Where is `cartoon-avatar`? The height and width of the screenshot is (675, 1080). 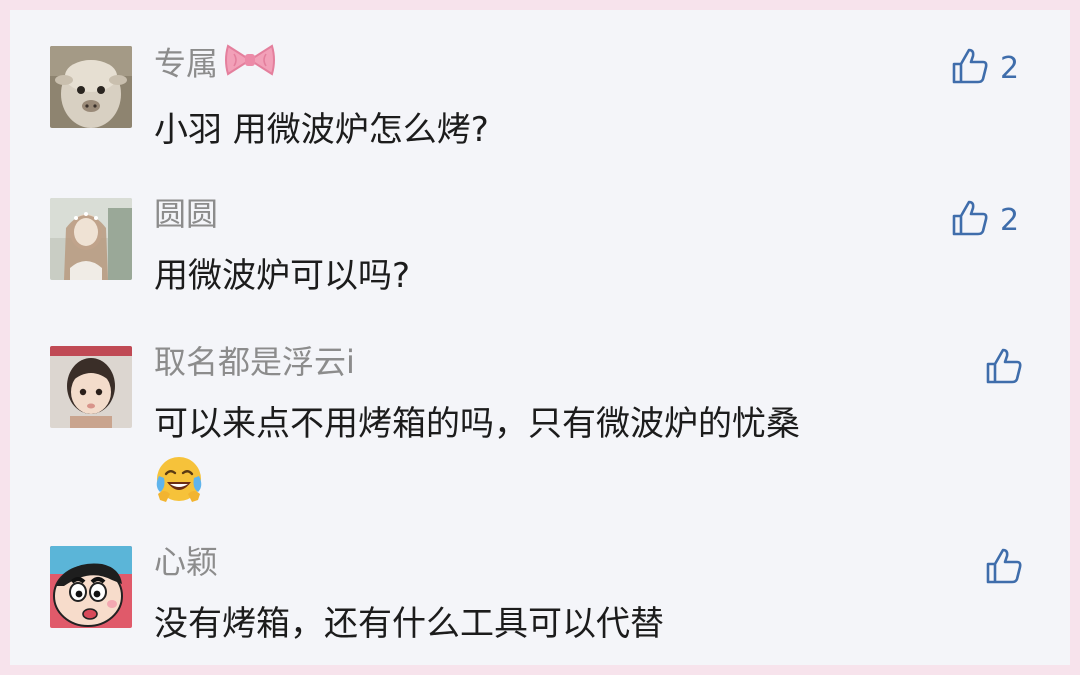
cartoon-avatar is located at coordinates (91, 587).